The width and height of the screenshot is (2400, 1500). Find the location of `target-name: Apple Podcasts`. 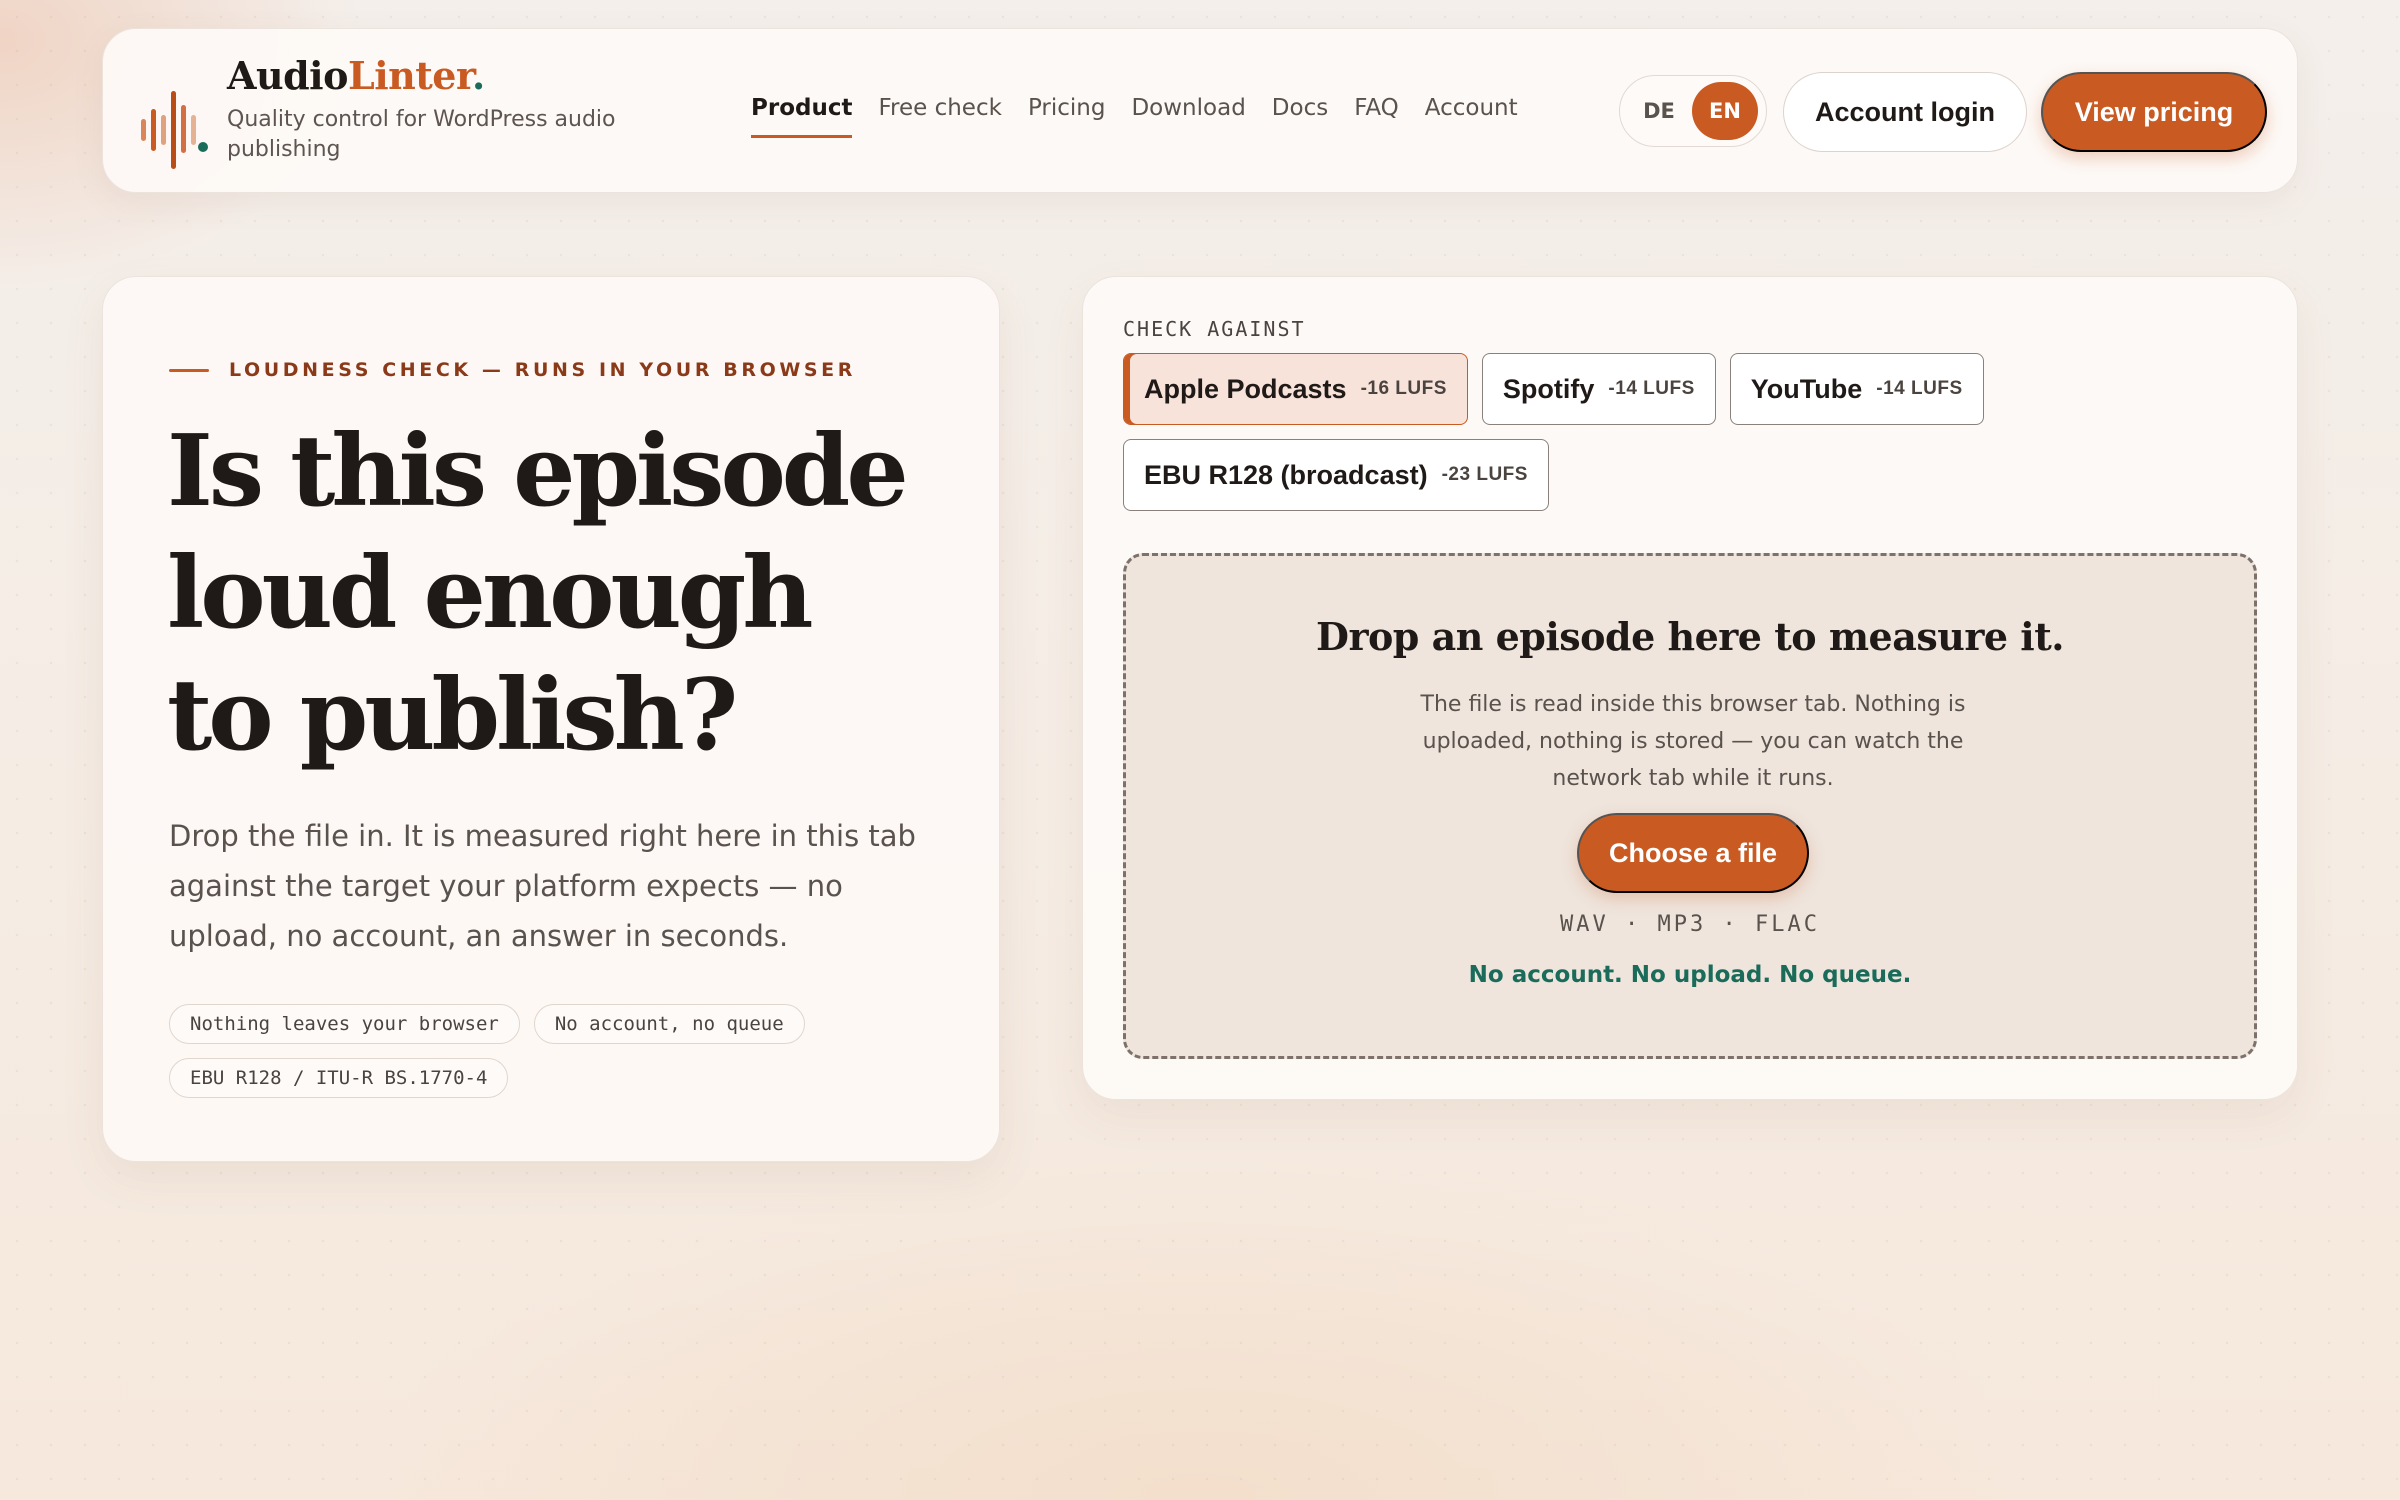

target-name: Apple Podcasts is located at coordinates (1245, 388).